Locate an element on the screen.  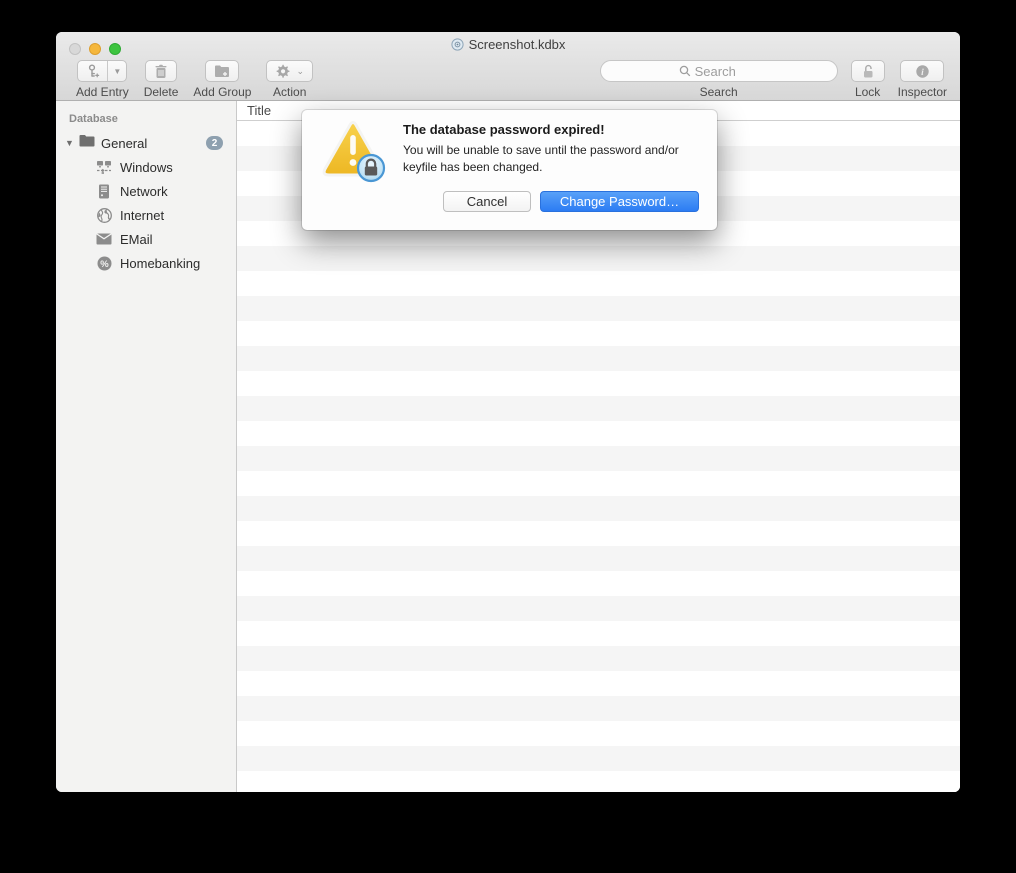
action-button: ⌄ is located at coordinates (289, 71).